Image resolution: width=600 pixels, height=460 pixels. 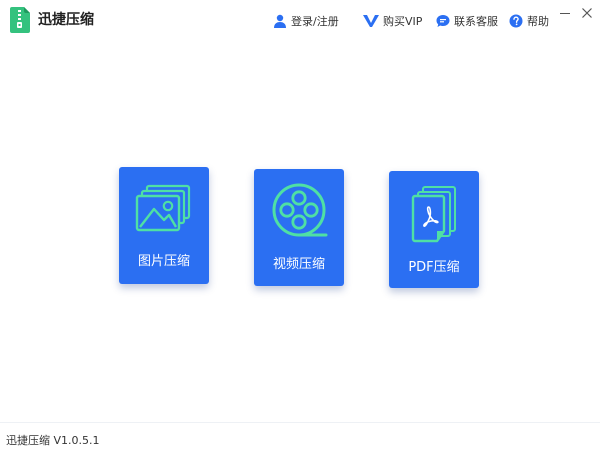 I want to click on help-link: 帮助, so click(x=529, y=21).